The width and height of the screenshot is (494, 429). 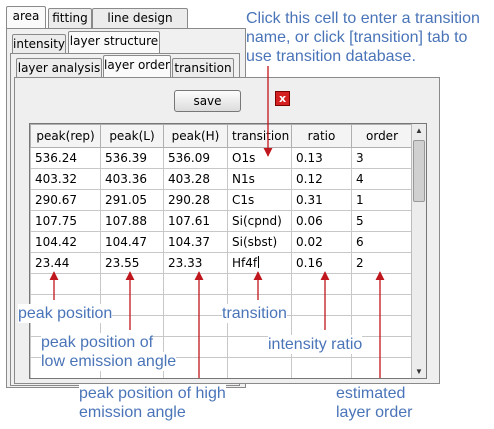 I want to click on cell-transition: Si(cpnd), so click(x=259, y=221).